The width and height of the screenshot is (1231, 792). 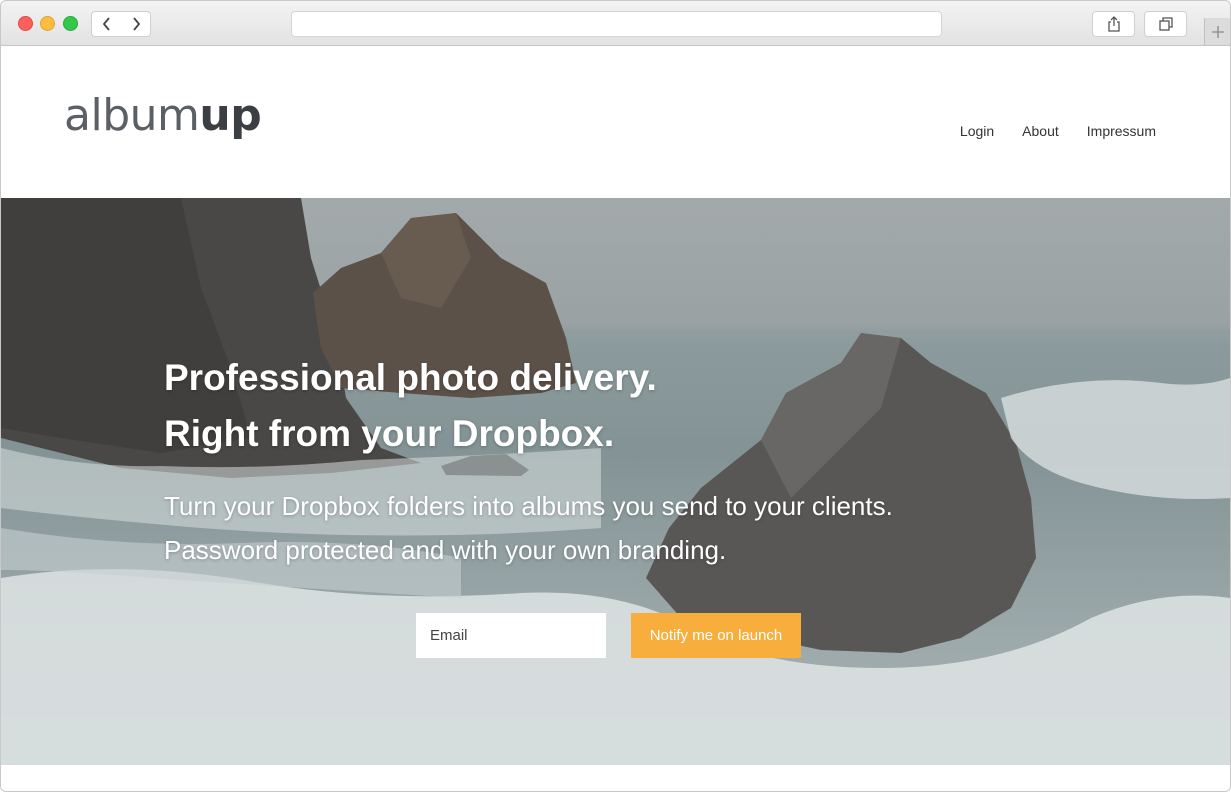 I want to click on browser-toolbar, so click(x=615, y=23).